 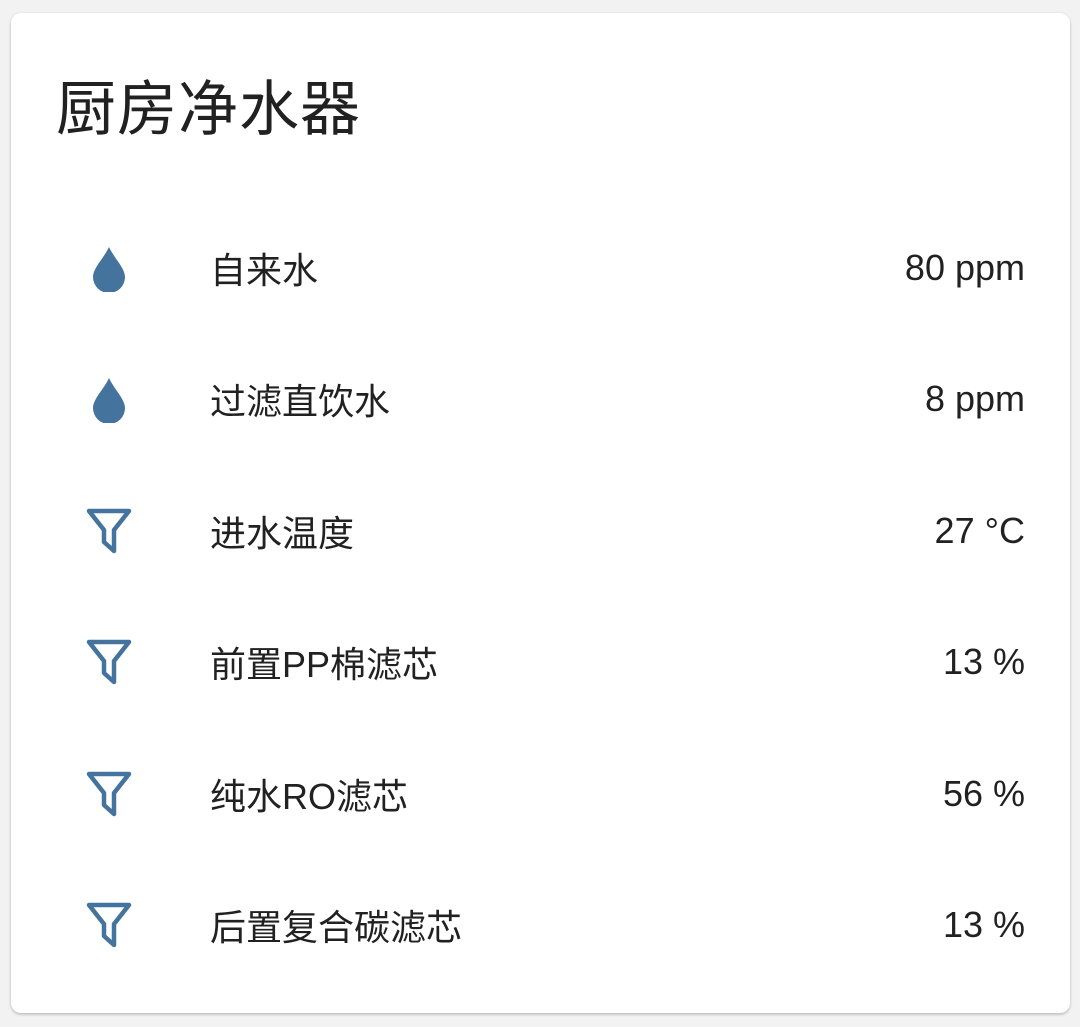 I want to click on entity-row-inlet-temperature: 进水温度 27 °C, so click(x=540, y=531).